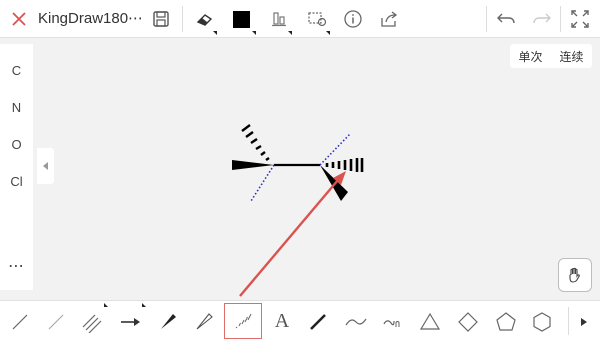  I want to click on bottom-toolbar: A, so click(300, 320).